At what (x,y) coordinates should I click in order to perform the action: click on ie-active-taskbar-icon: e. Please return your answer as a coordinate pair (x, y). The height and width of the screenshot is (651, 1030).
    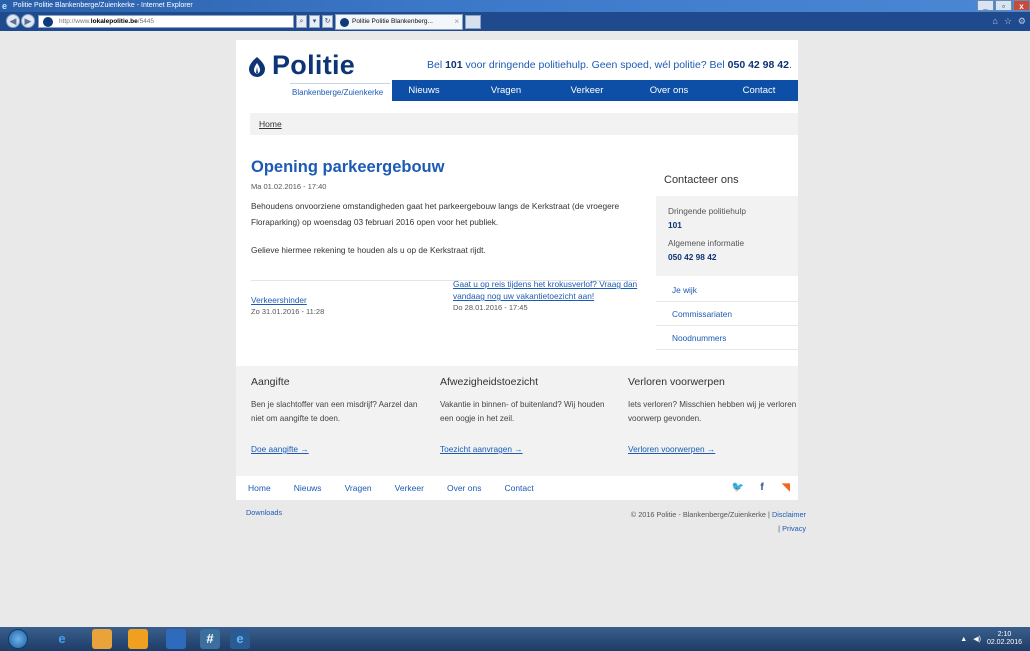
    Looking at the image, I should click on (240, 639).